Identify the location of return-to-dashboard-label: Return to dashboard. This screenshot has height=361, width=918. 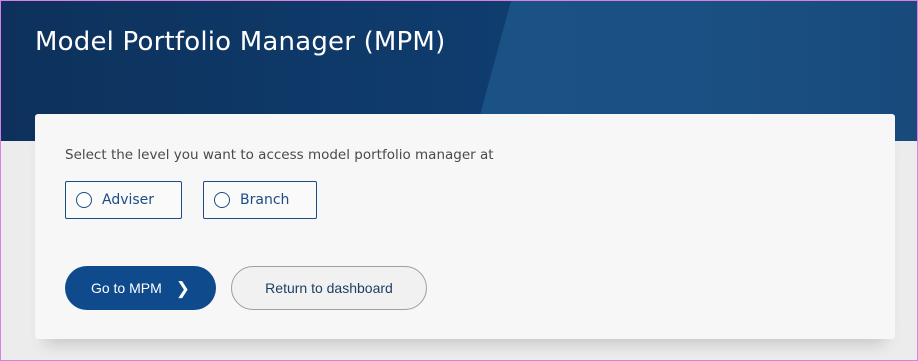
(329, 288).